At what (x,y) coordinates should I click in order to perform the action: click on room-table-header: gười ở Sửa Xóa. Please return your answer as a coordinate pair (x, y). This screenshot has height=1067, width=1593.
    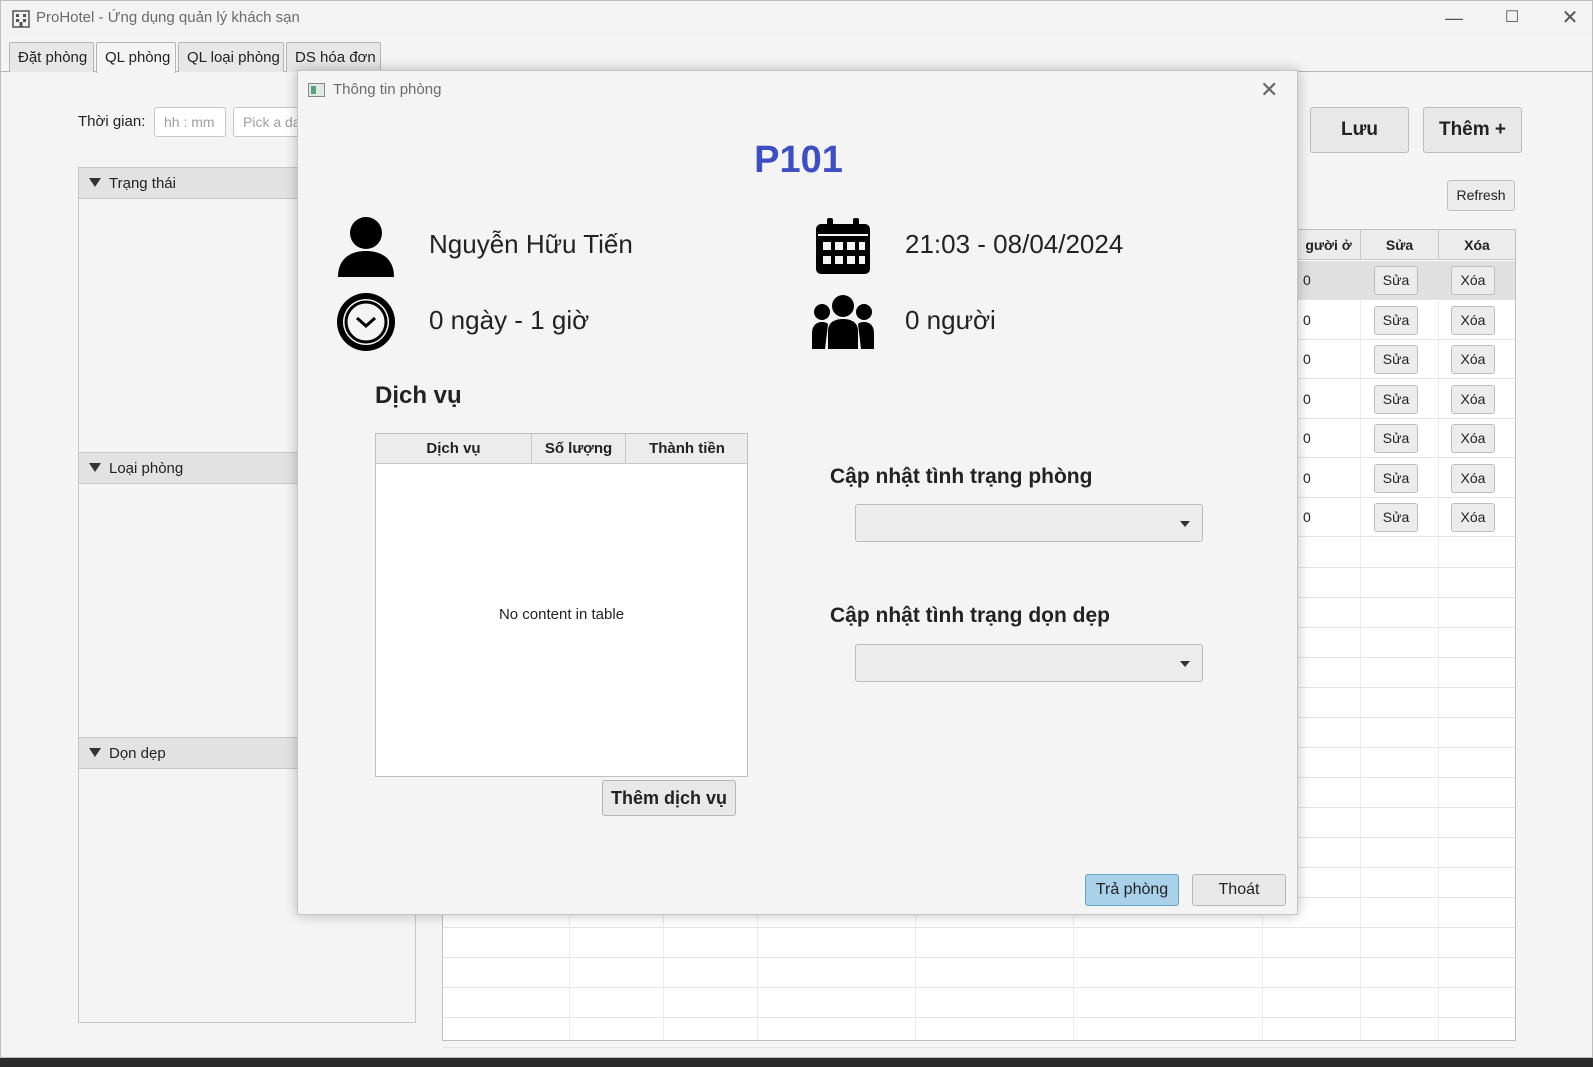
    Looking at the image, I should click on (1406, 245).